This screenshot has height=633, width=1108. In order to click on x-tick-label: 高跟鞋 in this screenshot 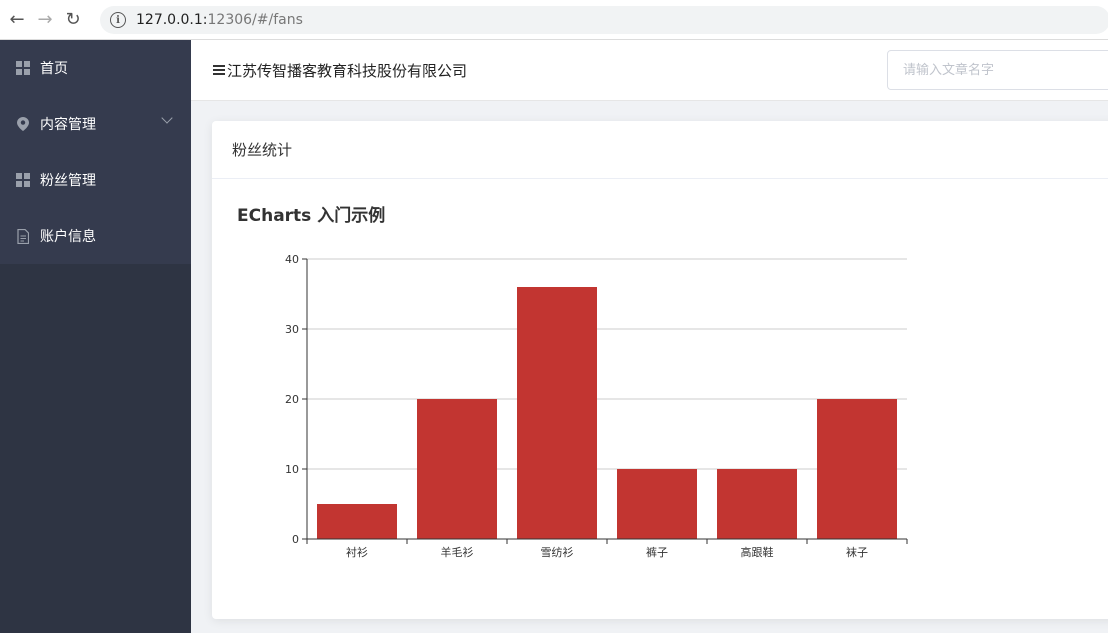, I will do `click(757, 552)`.